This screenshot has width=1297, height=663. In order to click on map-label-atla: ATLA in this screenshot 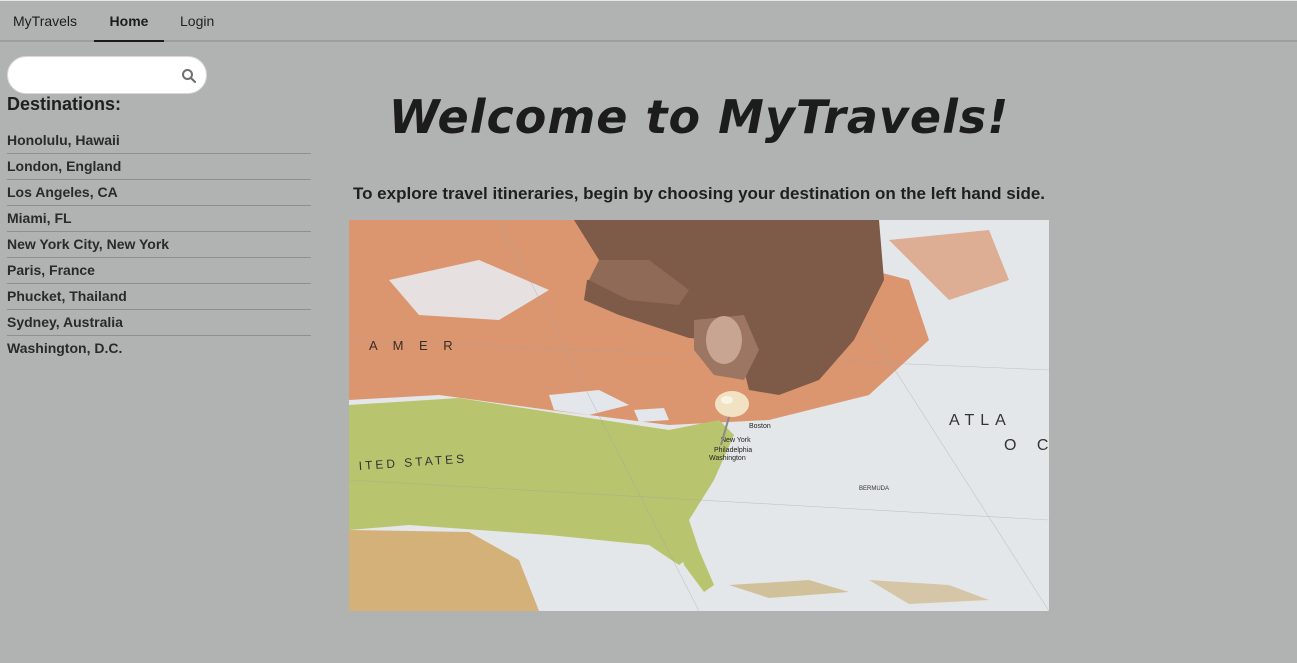, I will do `click(980, 420)`.